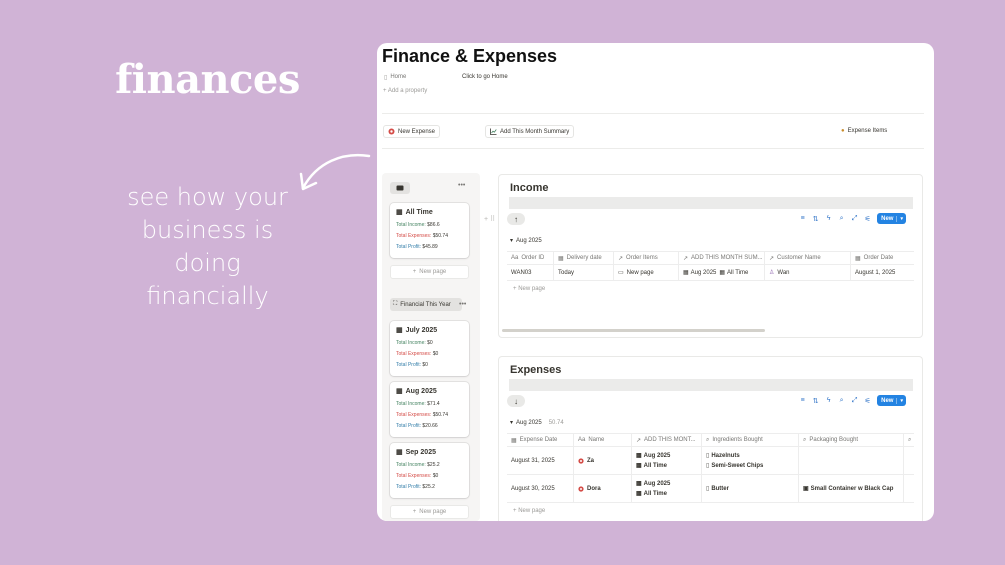 The height and width of the screenshot is (565, 1005). I want to click on column-header: ↗ Order Items, so click(646, 258).